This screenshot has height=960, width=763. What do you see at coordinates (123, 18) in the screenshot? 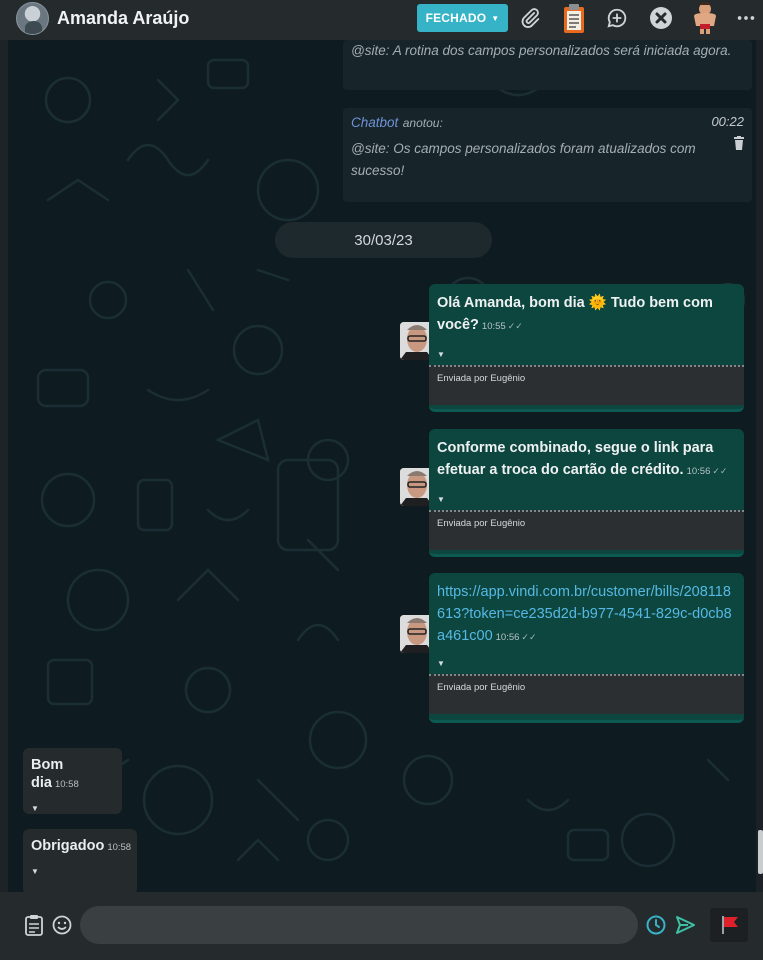
I see `contact-name: Amanda Araújo` at bounding box center [123, 18].